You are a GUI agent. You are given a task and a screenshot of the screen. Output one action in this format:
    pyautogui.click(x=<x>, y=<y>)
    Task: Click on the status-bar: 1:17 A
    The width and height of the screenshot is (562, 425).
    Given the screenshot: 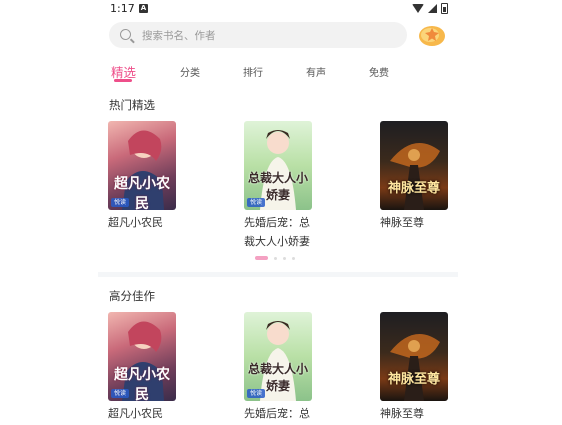 What is the action you would take?
    pyautogui.click(x=278, y=9)
    